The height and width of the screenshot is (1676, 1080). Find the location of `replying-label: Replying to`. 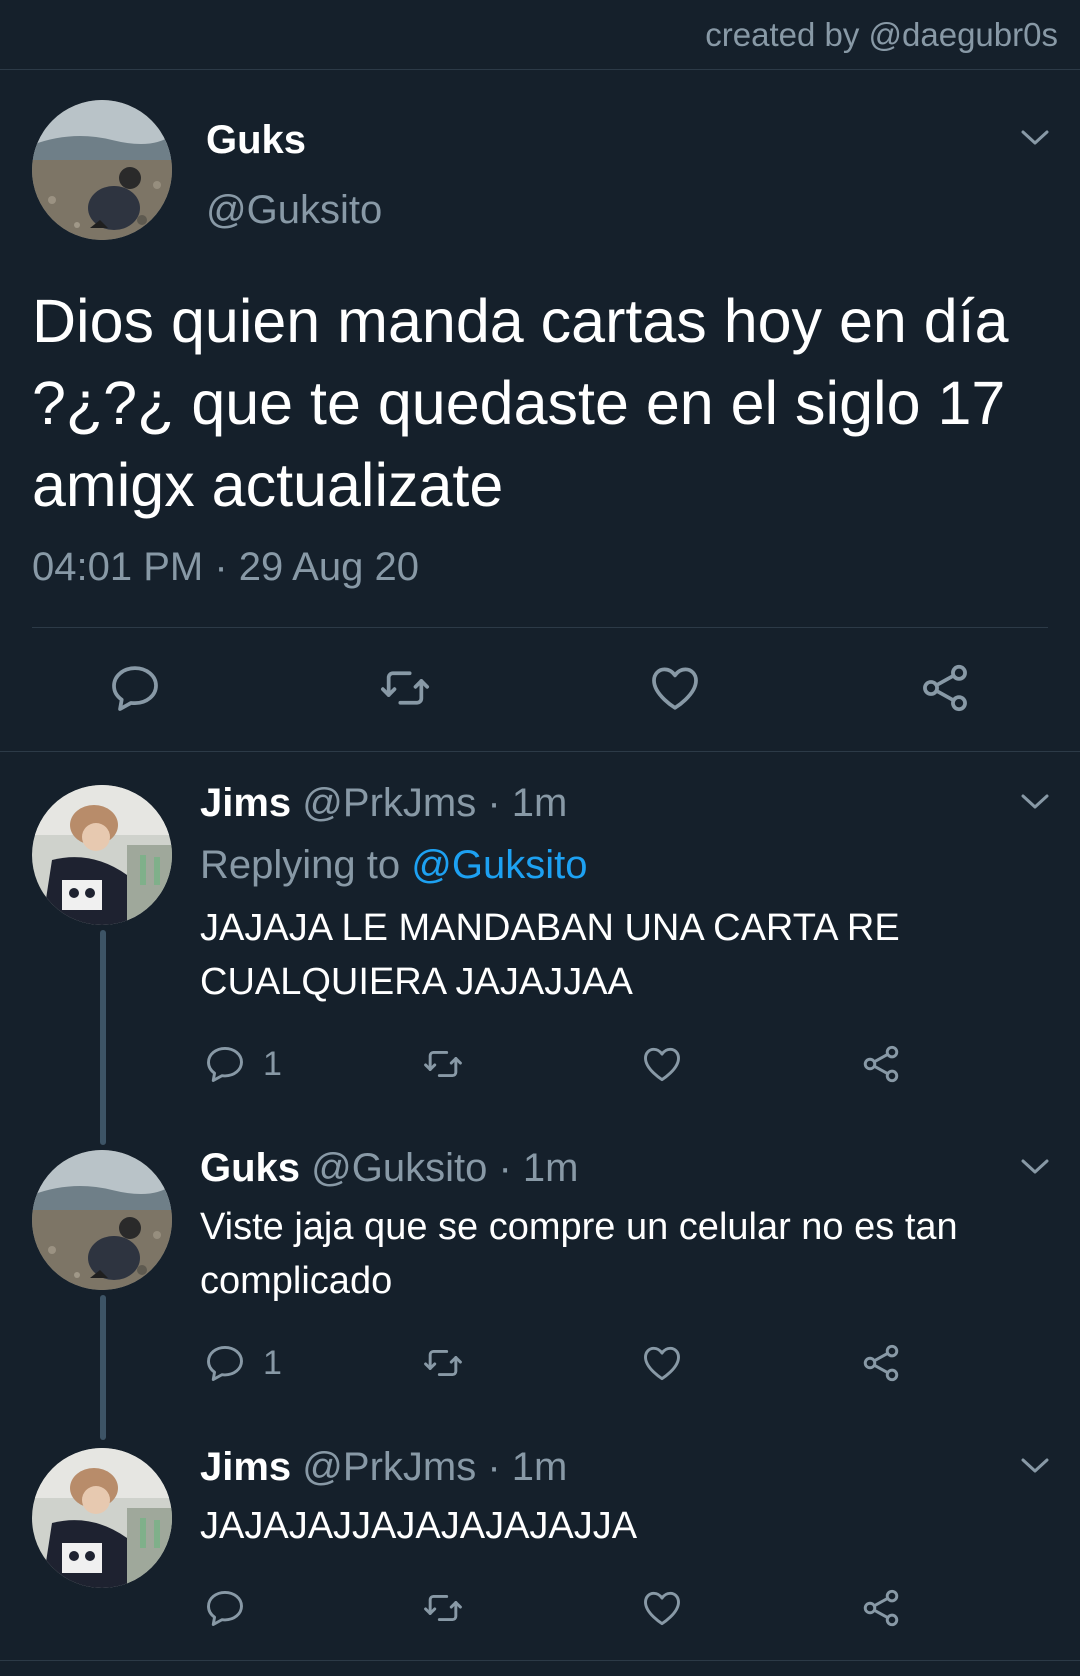

replying-label: Replying to is located at coordinates (300, 865).